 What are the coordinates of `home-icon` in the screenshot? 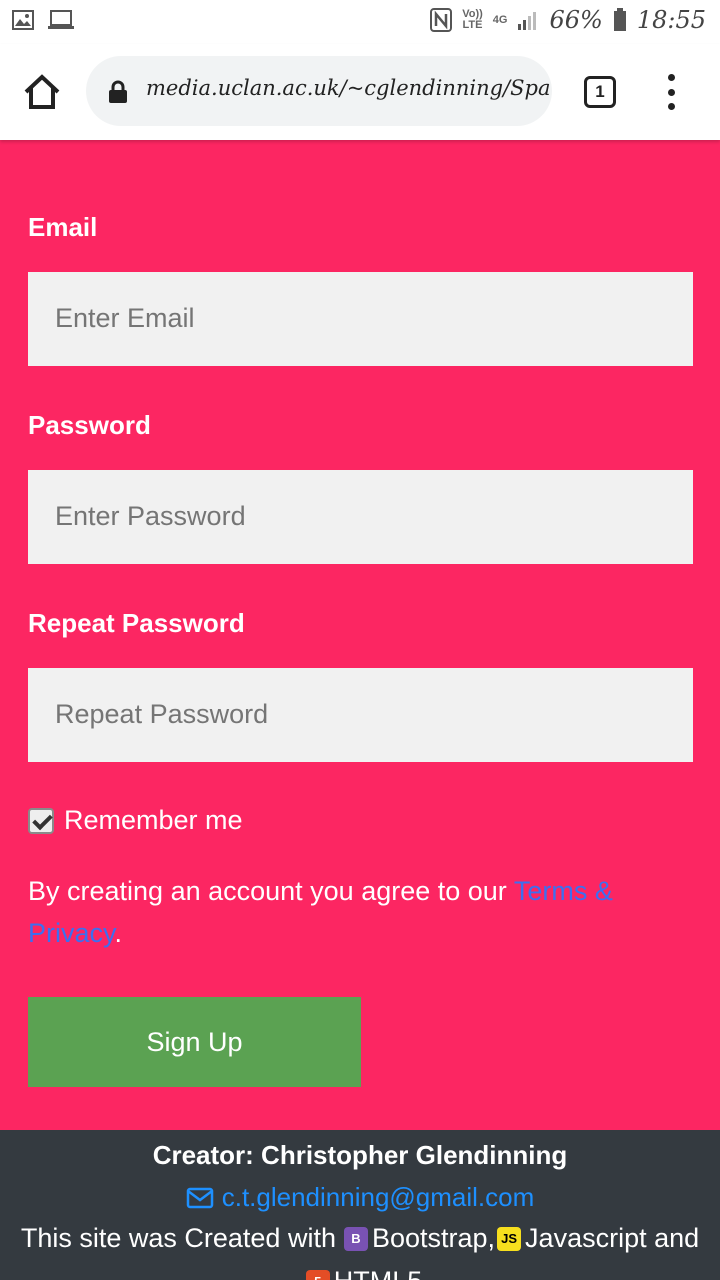 It's located at (42, 91).